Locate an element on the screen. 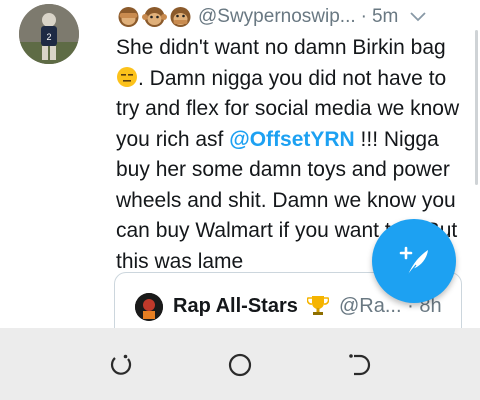 This screenshot has width=480, height=400. mention-link: @OffsetYRN is located at coordinates (292, 139).